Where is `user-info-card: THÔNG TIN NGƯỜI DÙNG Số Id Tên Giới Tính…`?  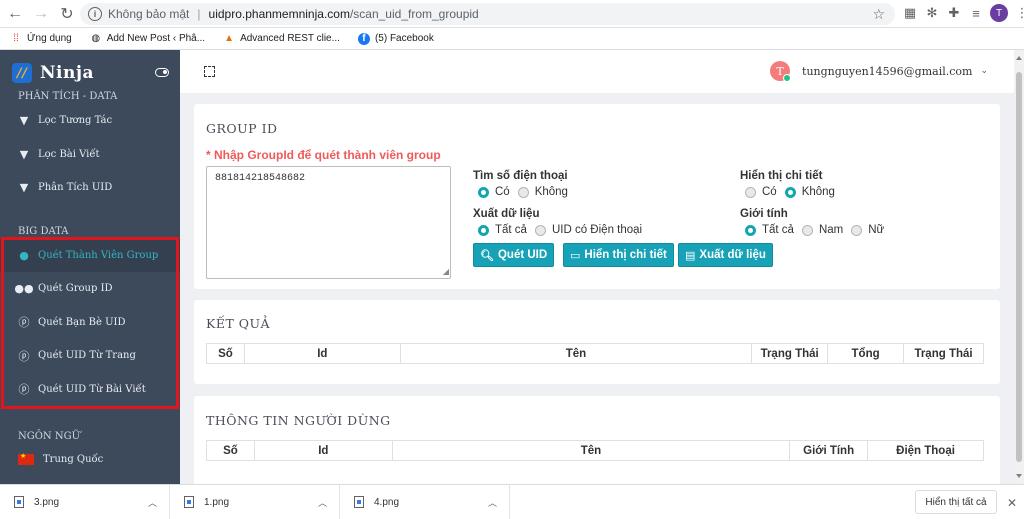
user-info-card: THÔNG TIN NGƯỜI DÙNG Số Id Tên Giới Tính… is located at coordinates (597, 440).